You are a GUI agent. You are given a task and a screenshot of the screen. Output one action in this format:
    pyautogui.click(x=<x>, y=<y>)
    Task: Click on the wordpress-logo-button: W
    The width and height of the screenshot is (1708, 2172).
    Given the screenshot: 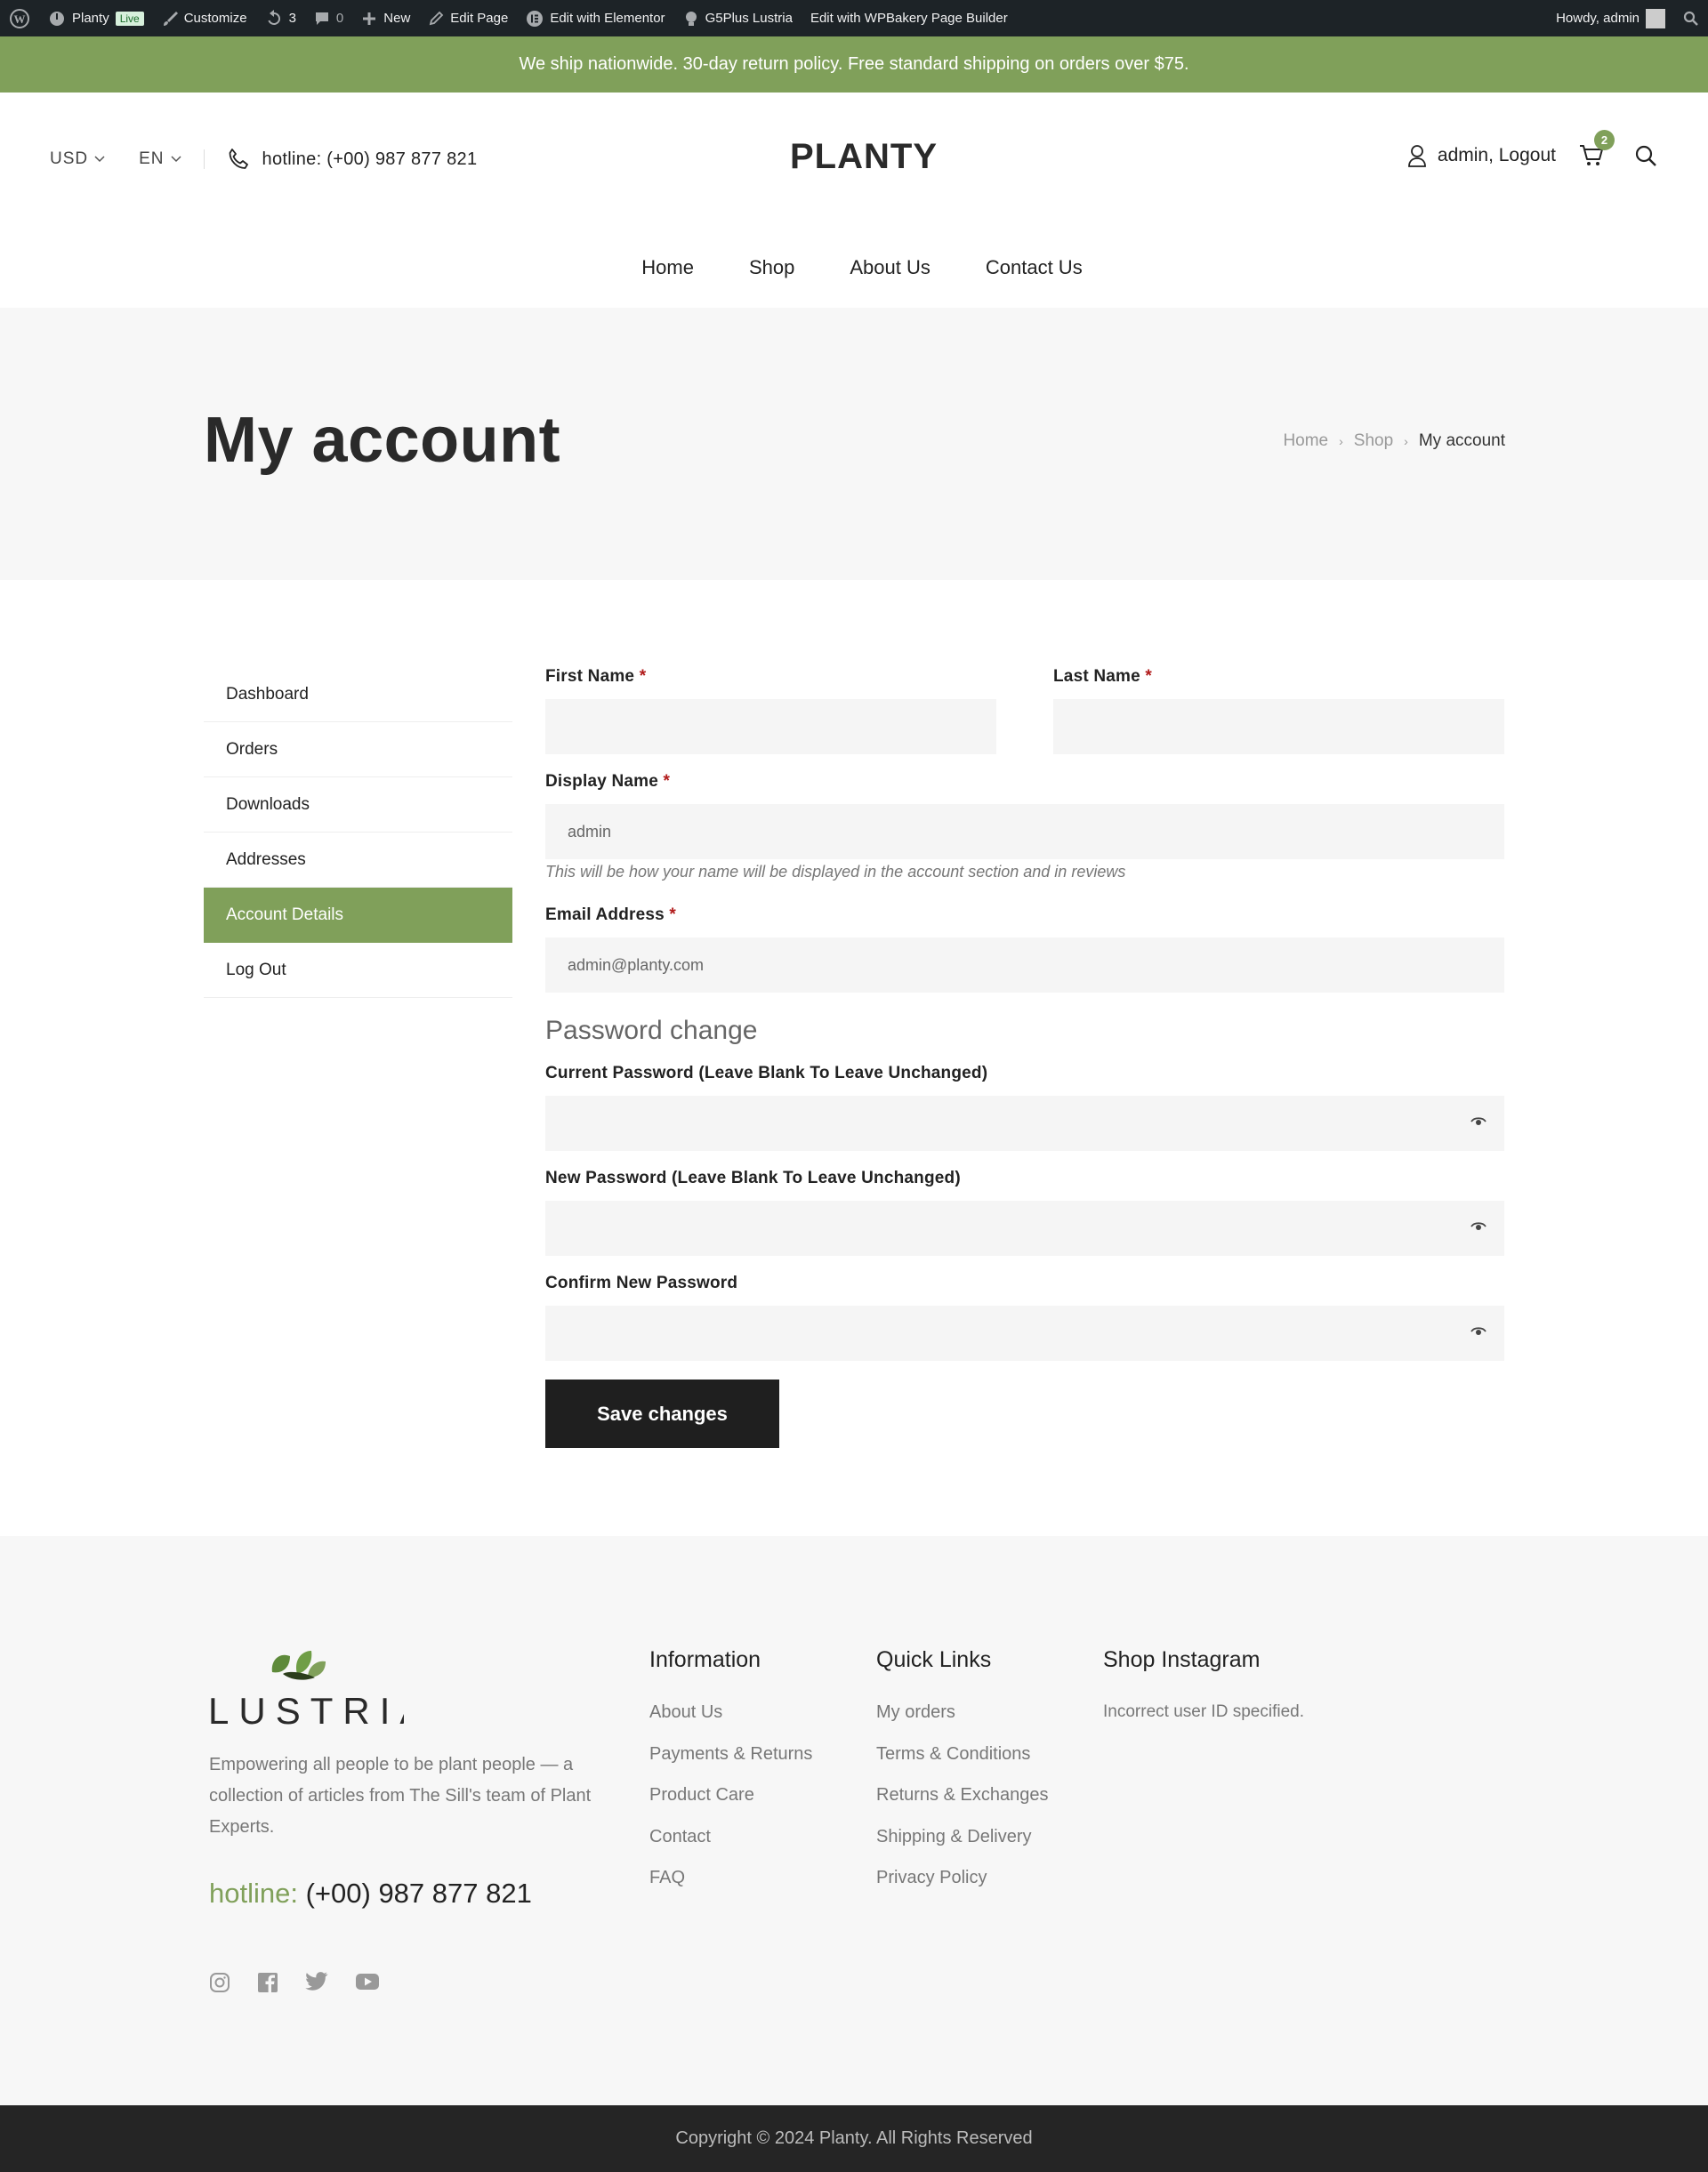 What is the action you would take?
    pyautogui.click(x=19, y=18)
    